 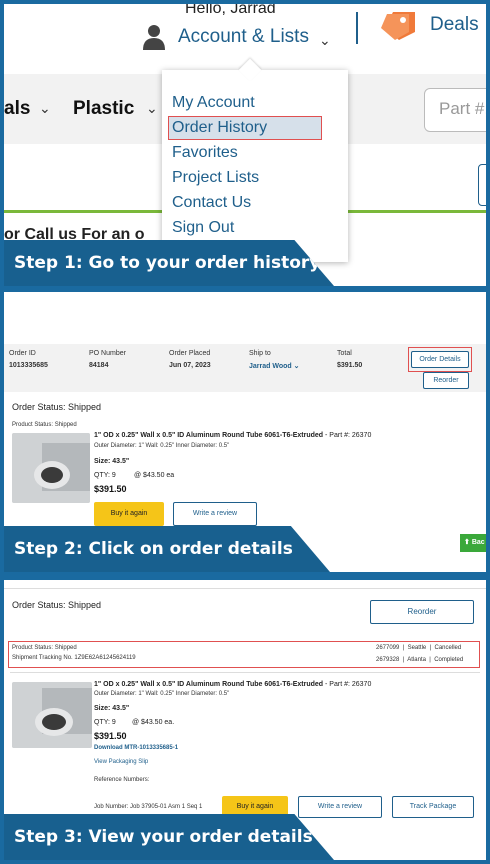 I want to click on shipment-city: Seattle, so click(x=417, y=648).